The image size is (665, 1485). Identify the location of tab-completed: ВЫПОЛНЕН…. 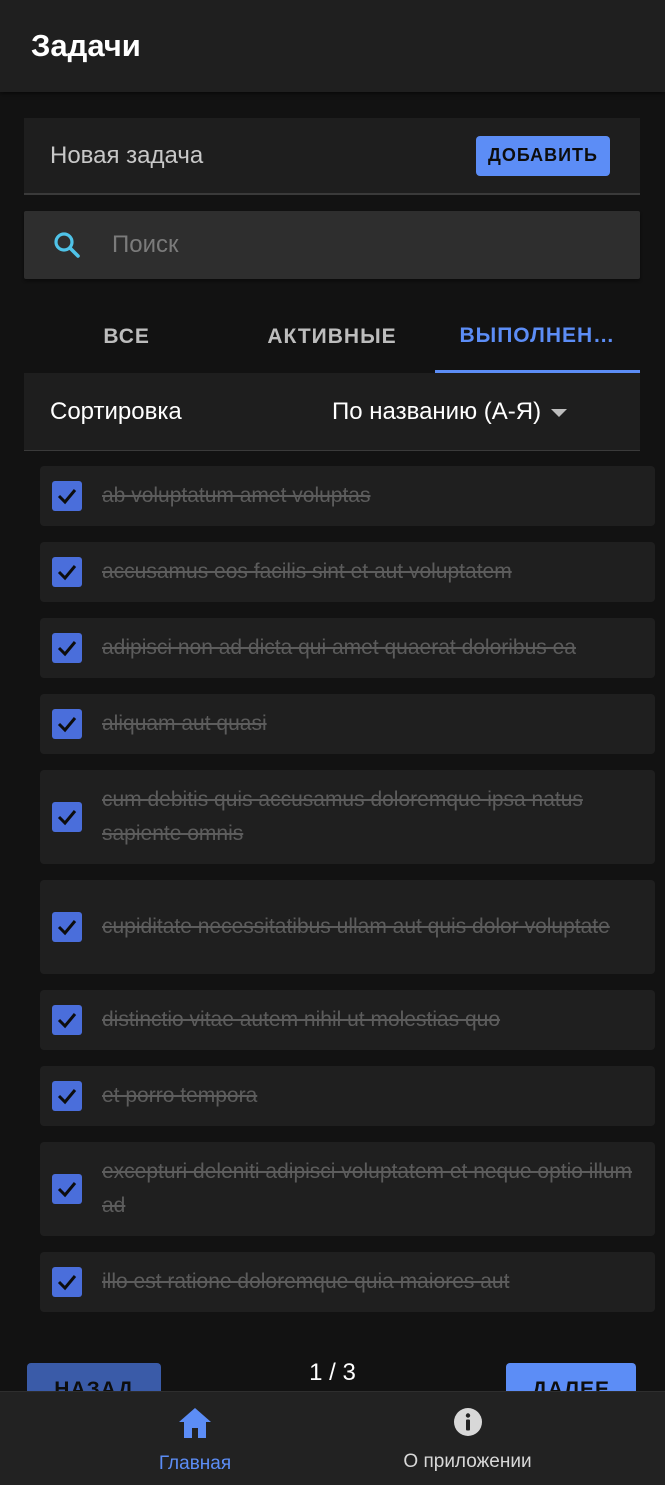
(537, 337).